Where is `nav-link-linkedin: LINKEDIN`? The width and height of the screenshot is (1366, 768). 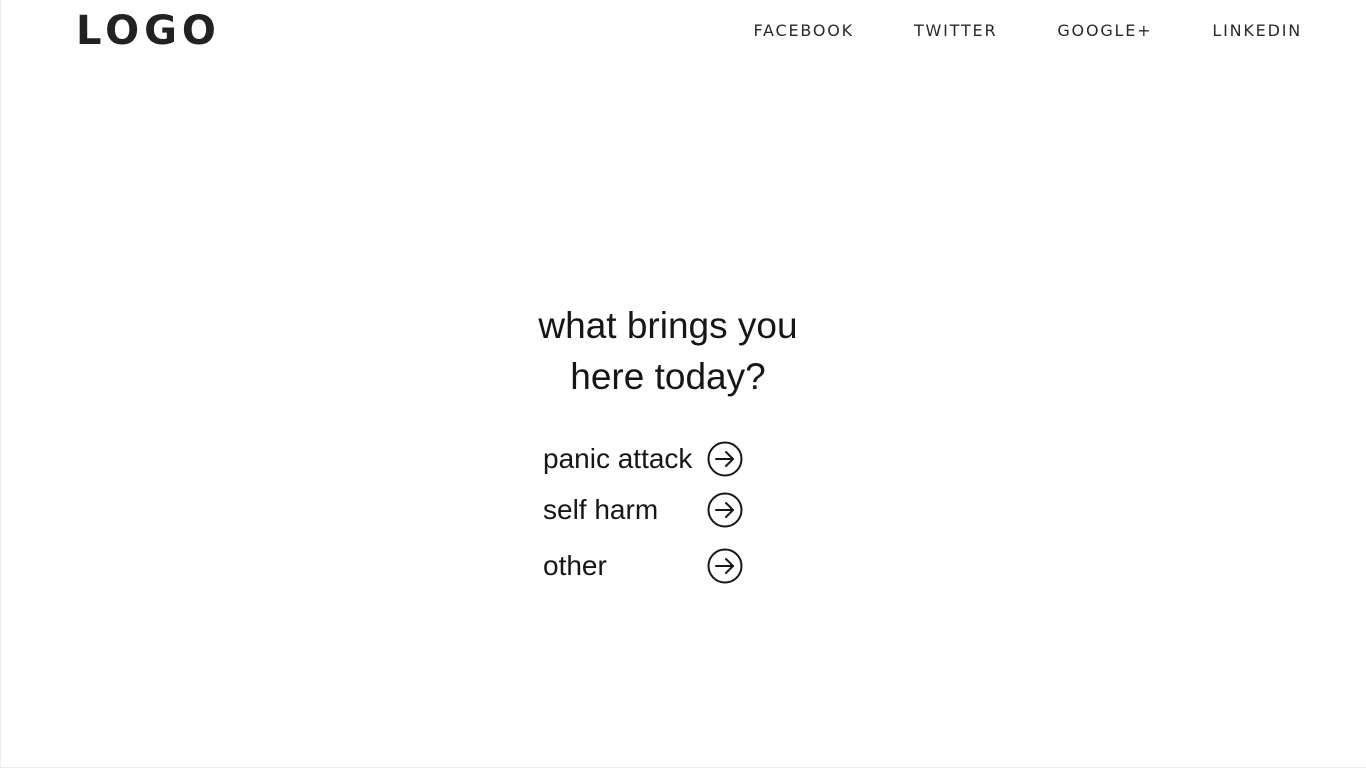
nav-link-linkedin: LINKEDIN is located at coordinates (1257, 31).